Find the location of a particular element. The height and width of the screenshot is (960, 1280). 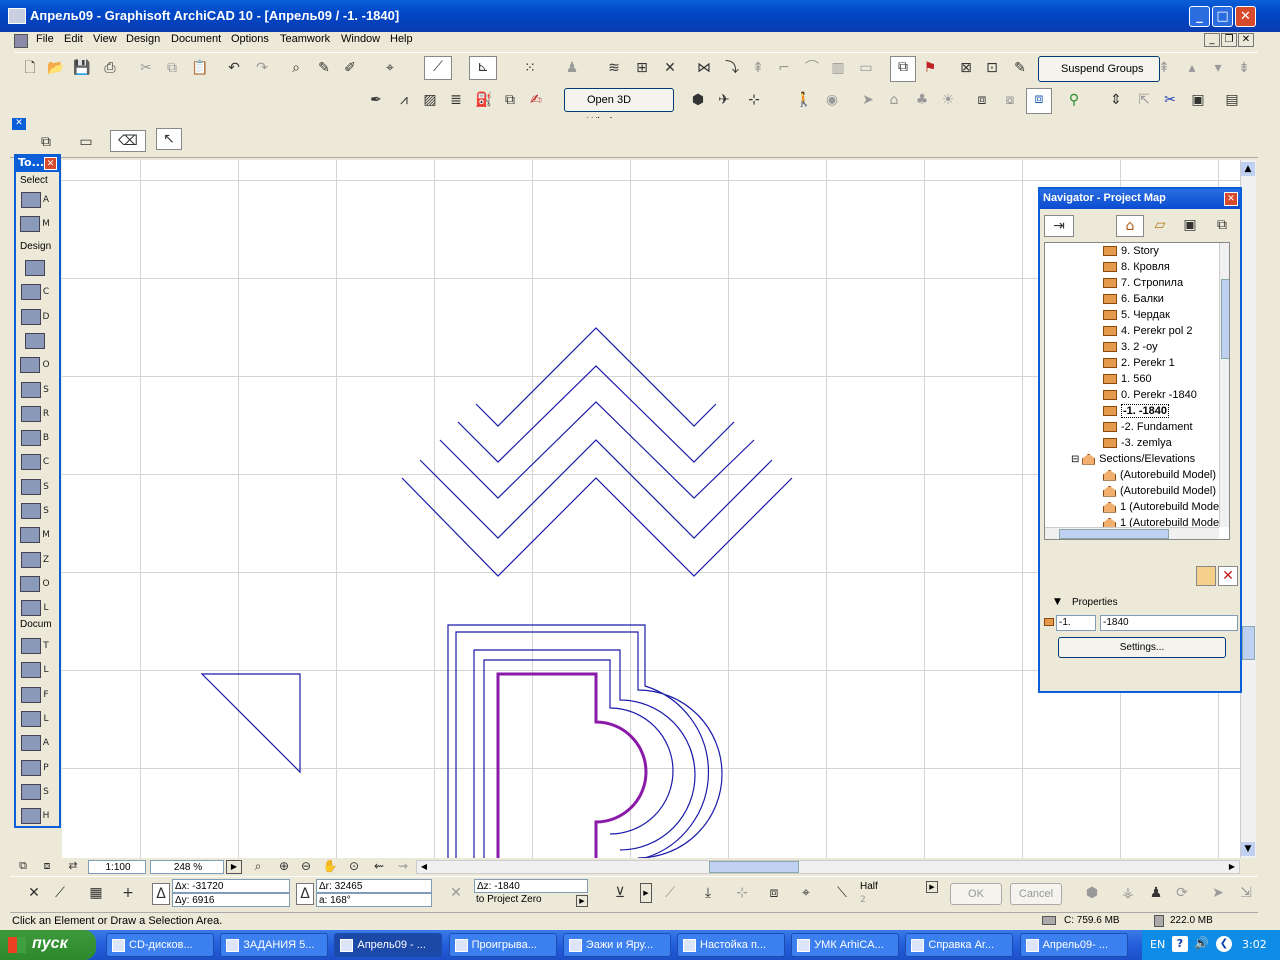

snap-point-icon: ⧈ is located at coordinates (774, 893).